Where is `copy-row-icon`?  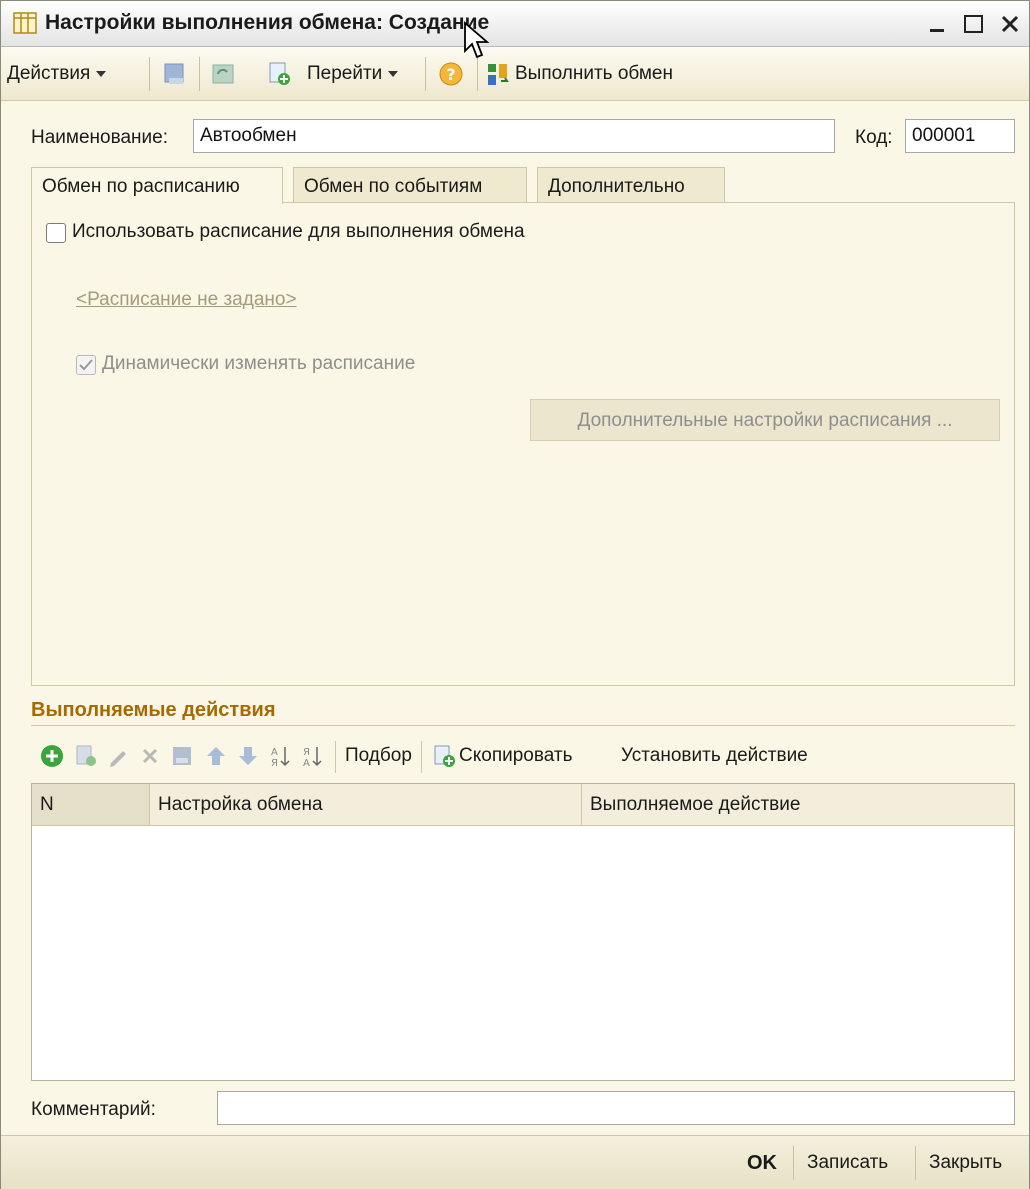
copy-row-icon is located at coordinates (86, 756).